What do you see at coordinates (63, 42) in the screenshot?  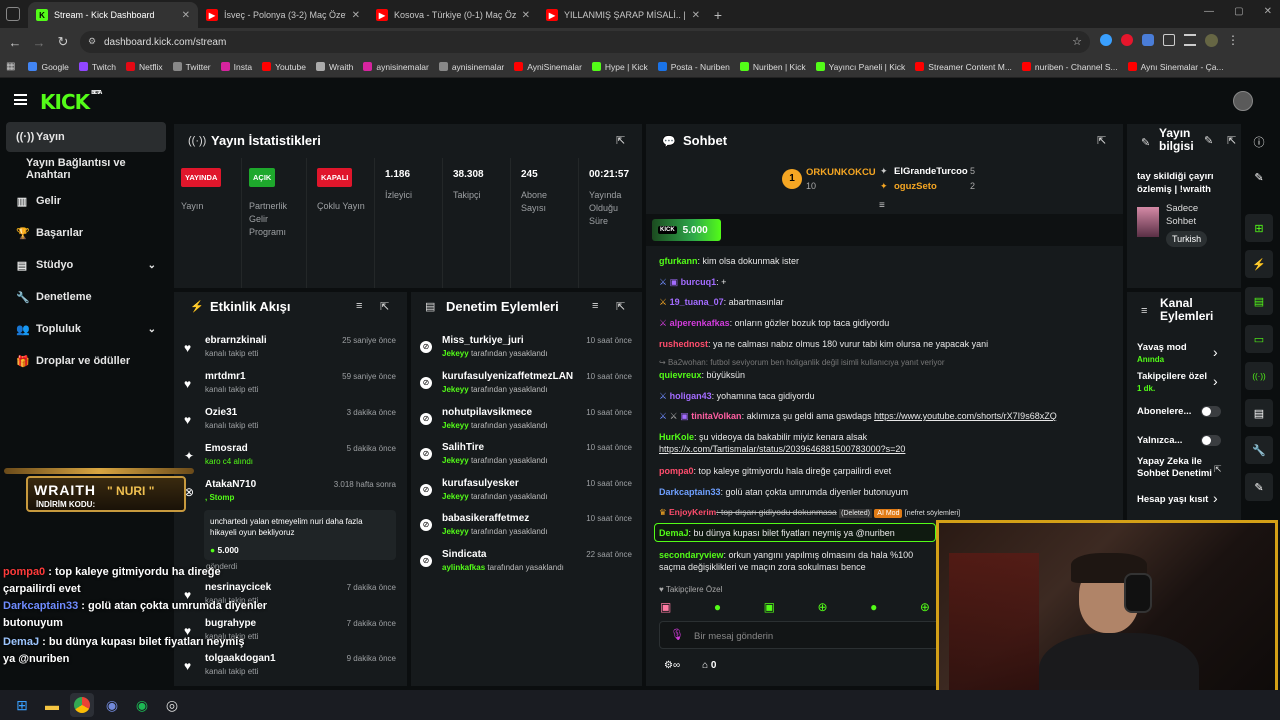 I see `reload-icon: ↻` at bounding box center [63, 42].